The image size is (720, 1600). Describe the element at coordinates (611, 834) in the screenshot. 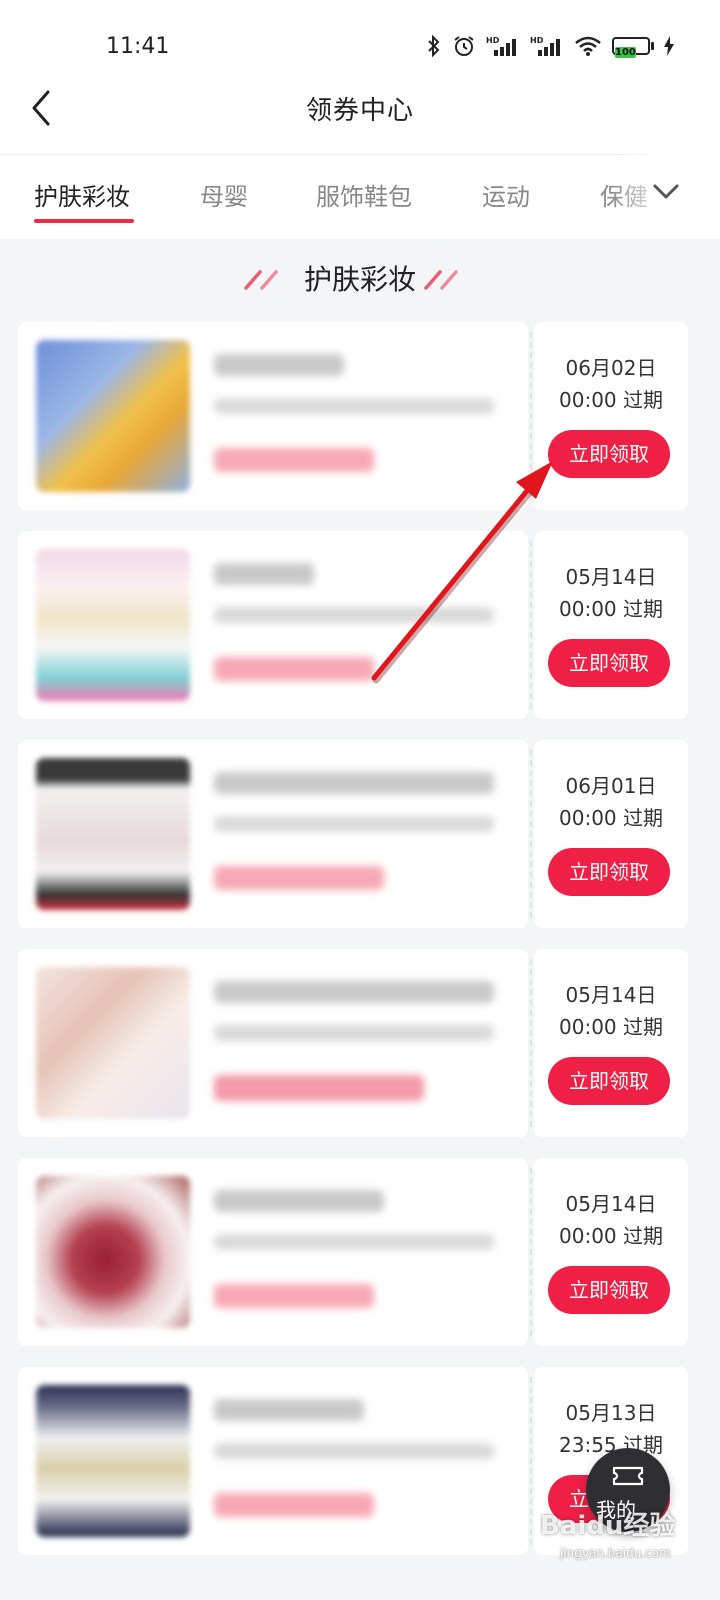

I see `coupon-claim-area: 06月01日 00:00 过期 立即领取` at that location.